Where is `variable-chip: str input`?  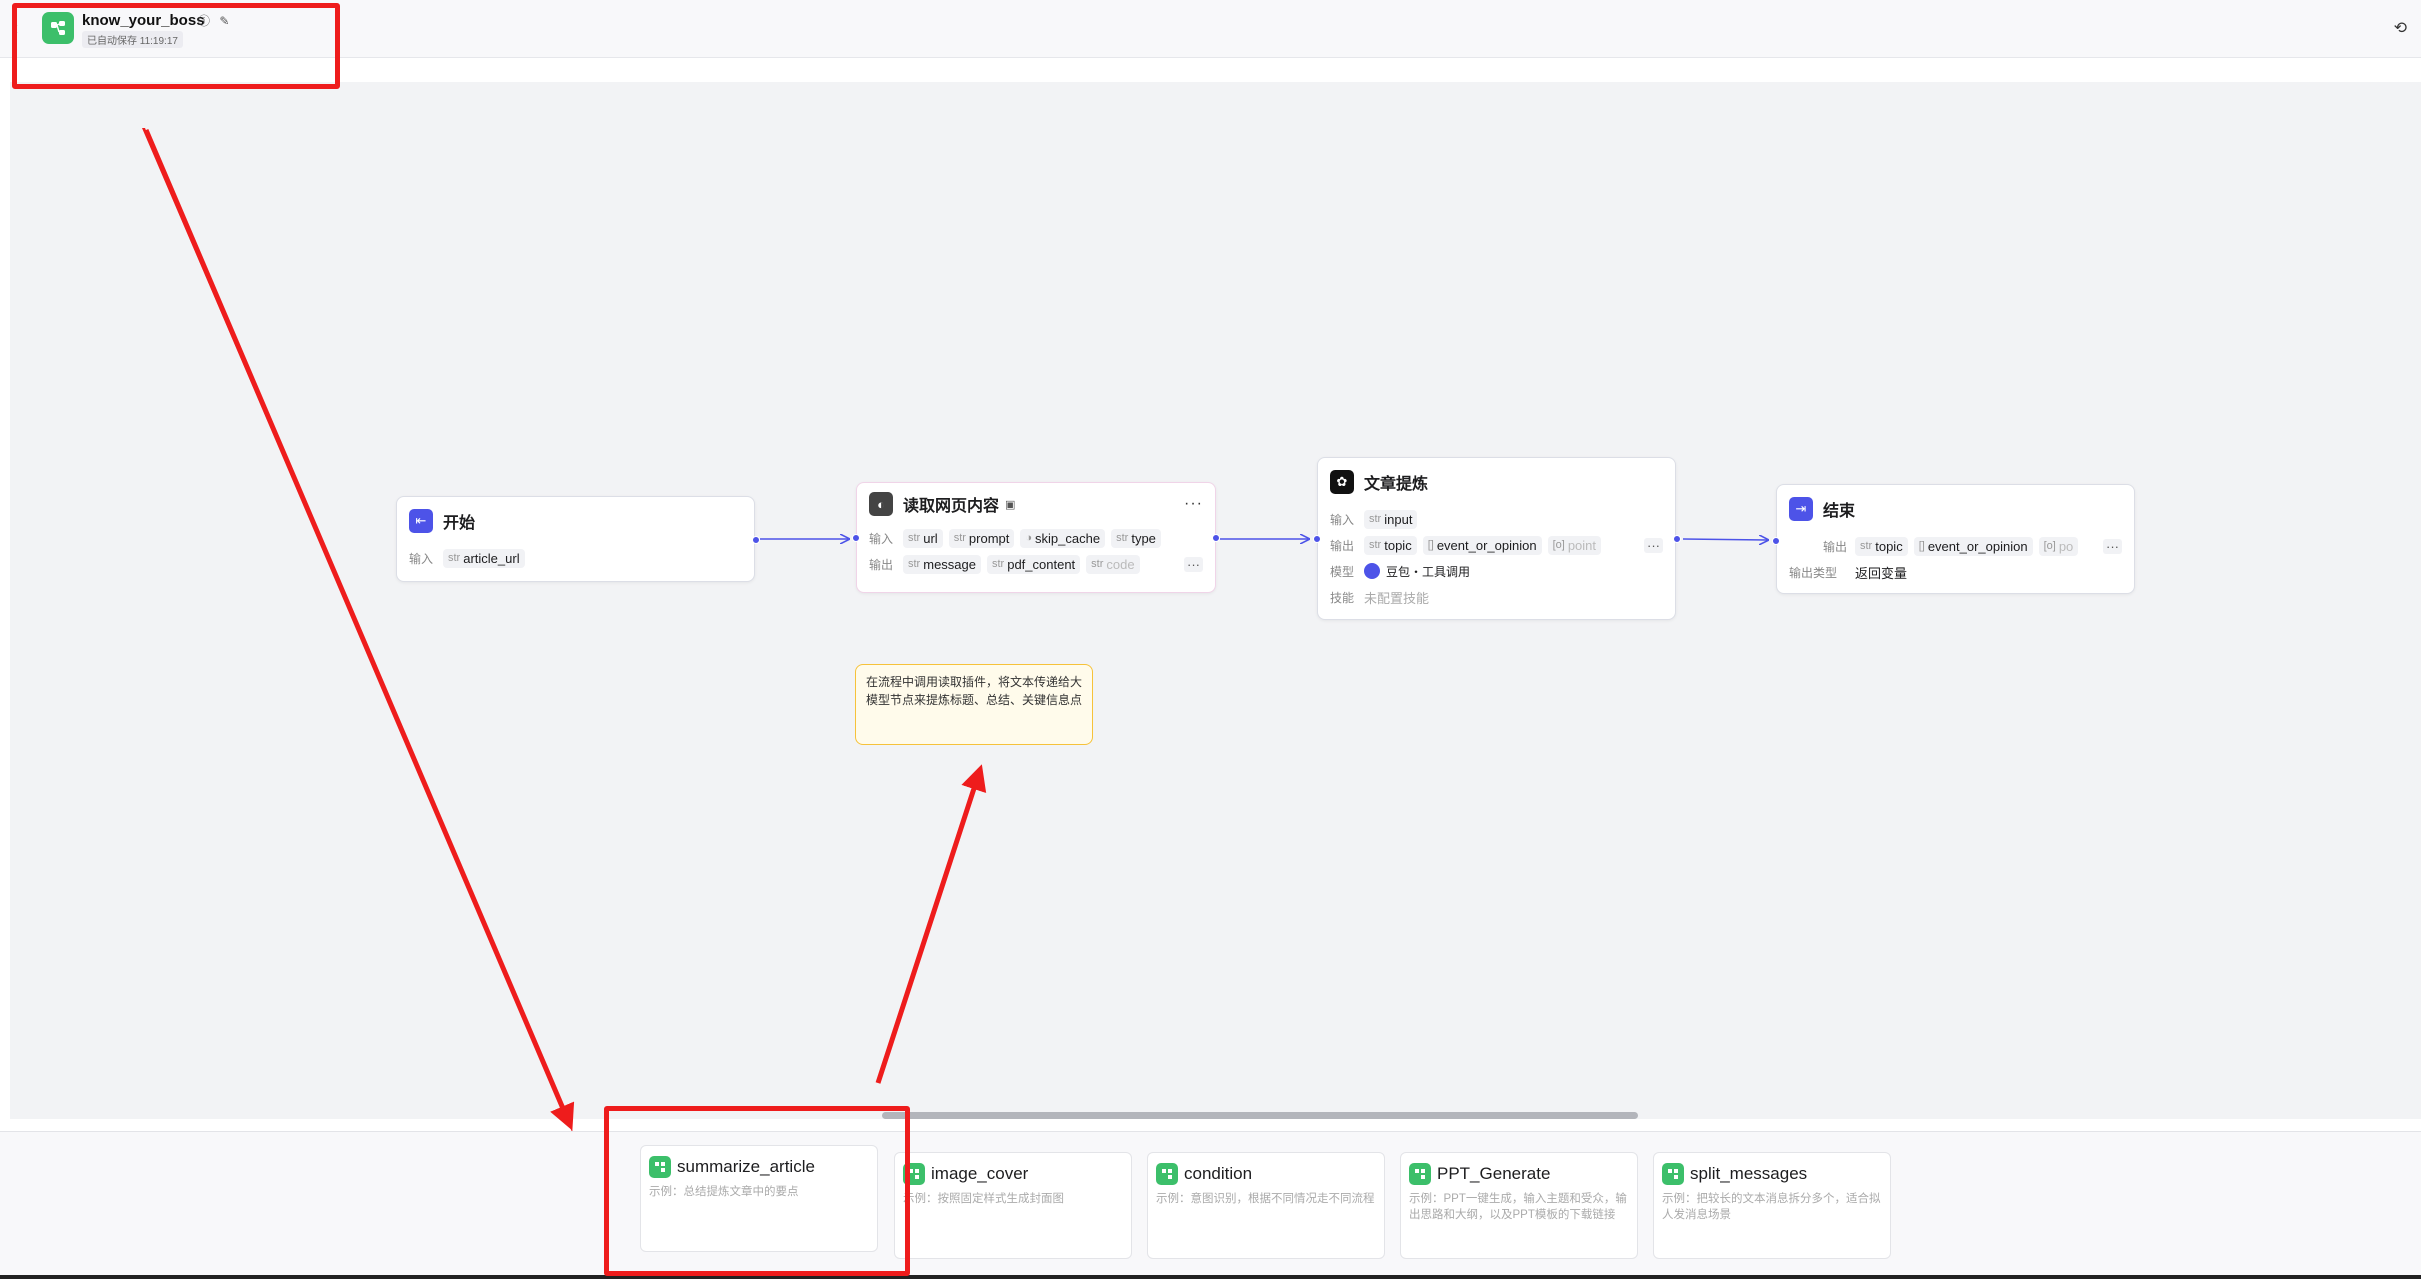 variable-chip: str input is located at coordinates (1391, 519).